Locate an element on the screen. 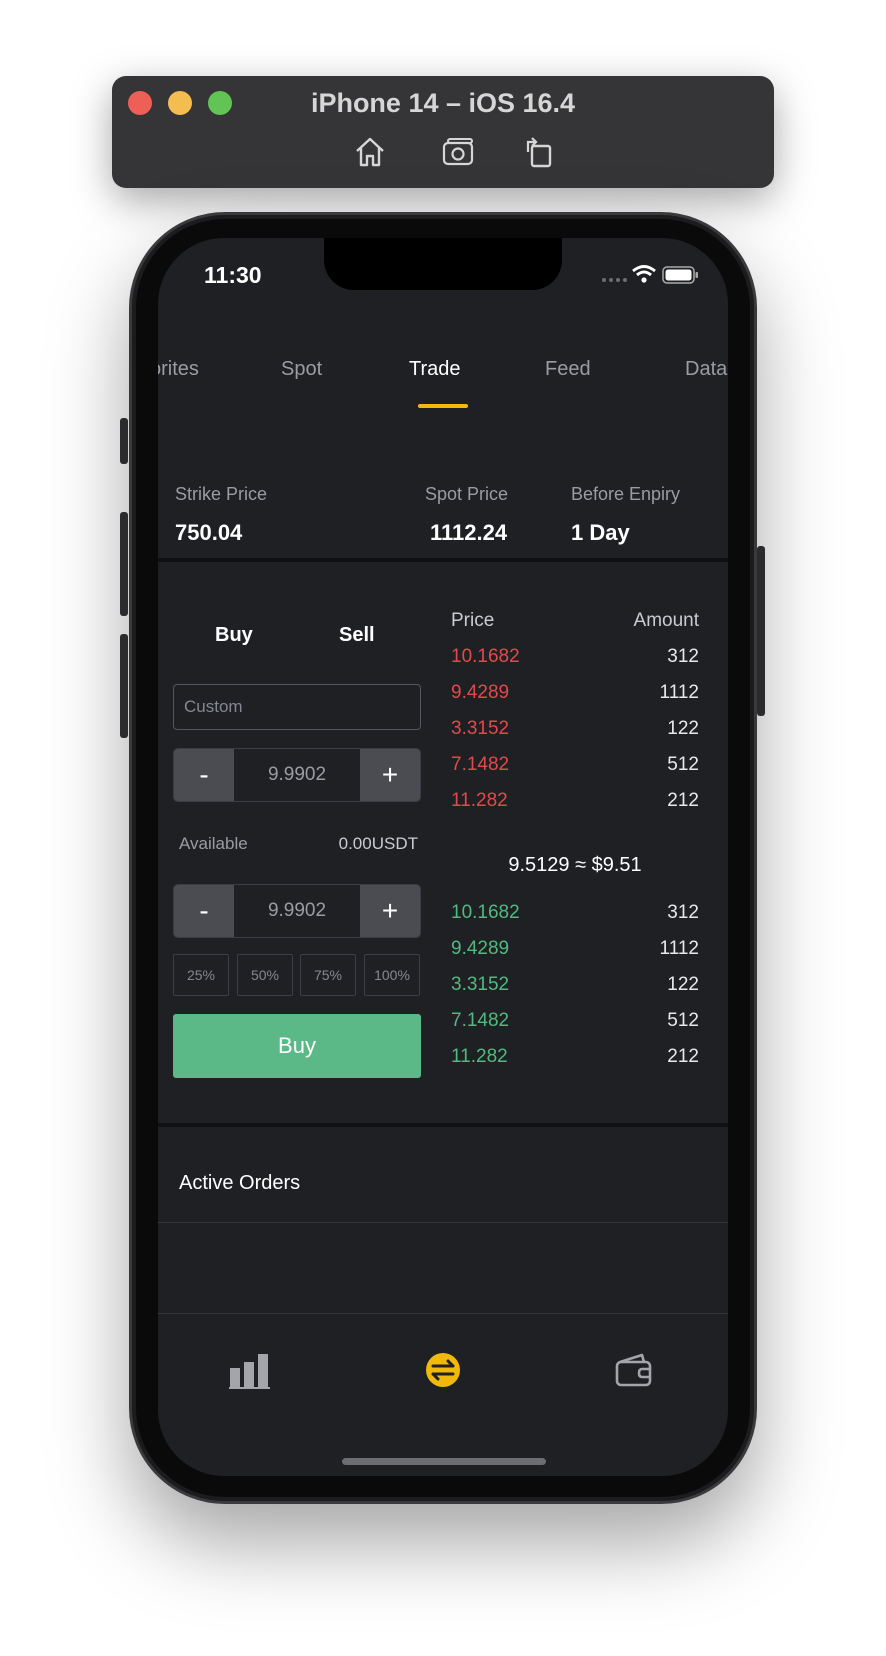 The height and width of the screenshot is (1656, 886). price-stepper-value: 9.9902 is located at coordinates (297, 775).